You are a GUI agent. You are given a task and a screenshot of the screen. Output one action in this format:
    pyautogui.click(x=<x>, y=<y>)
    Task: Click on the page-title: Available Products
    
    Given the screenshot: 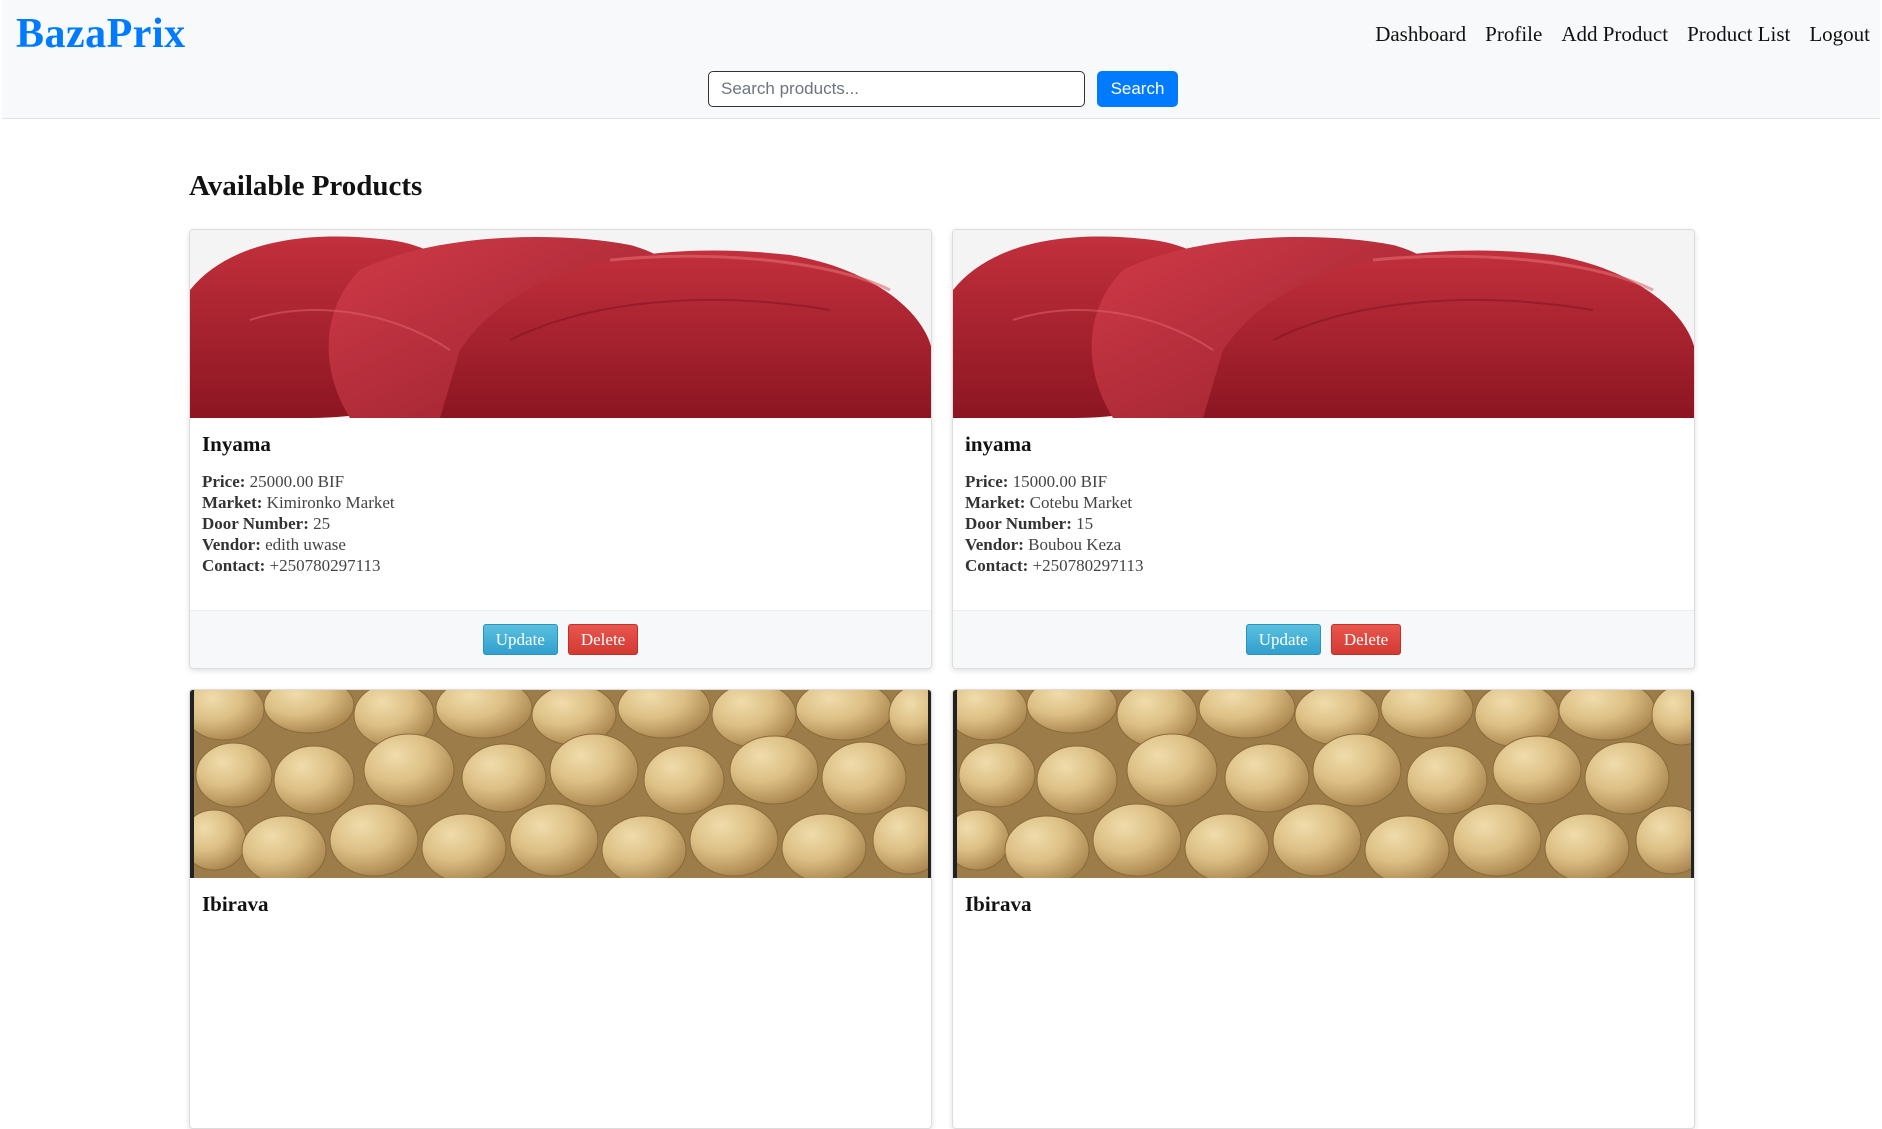 What is the action you would take?
    pyautogui.click(x=306, y=186)
    